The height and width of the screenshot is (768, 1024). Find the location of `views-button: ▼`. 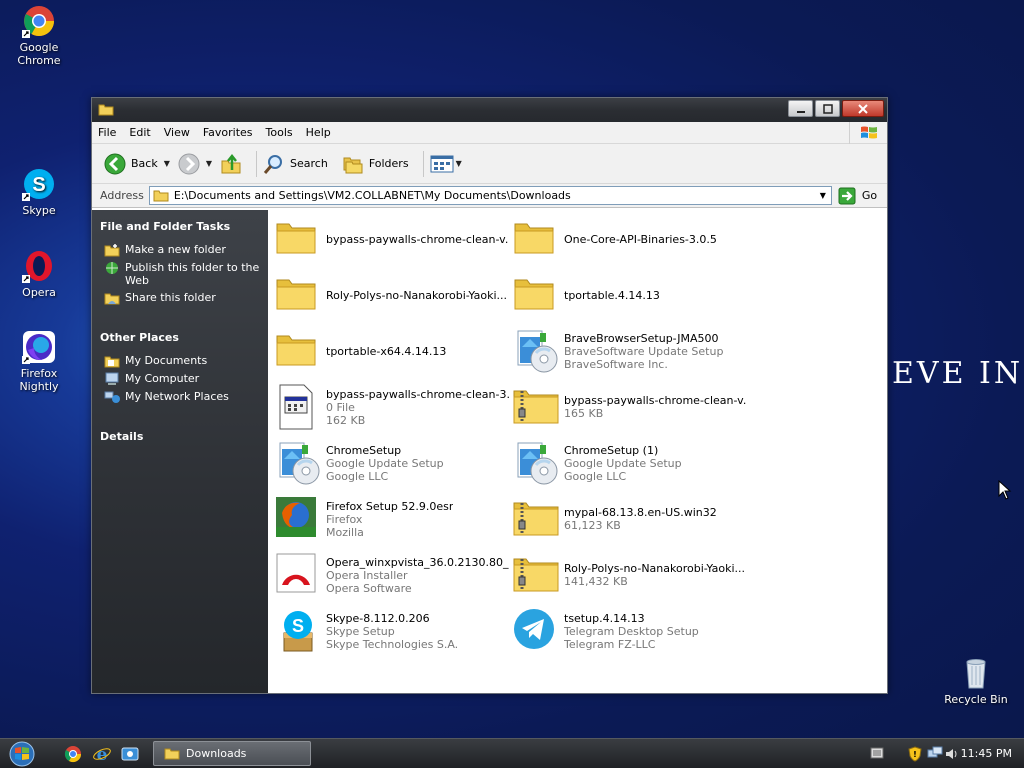

views-button: ▼ is located at coordinates (446, 164).